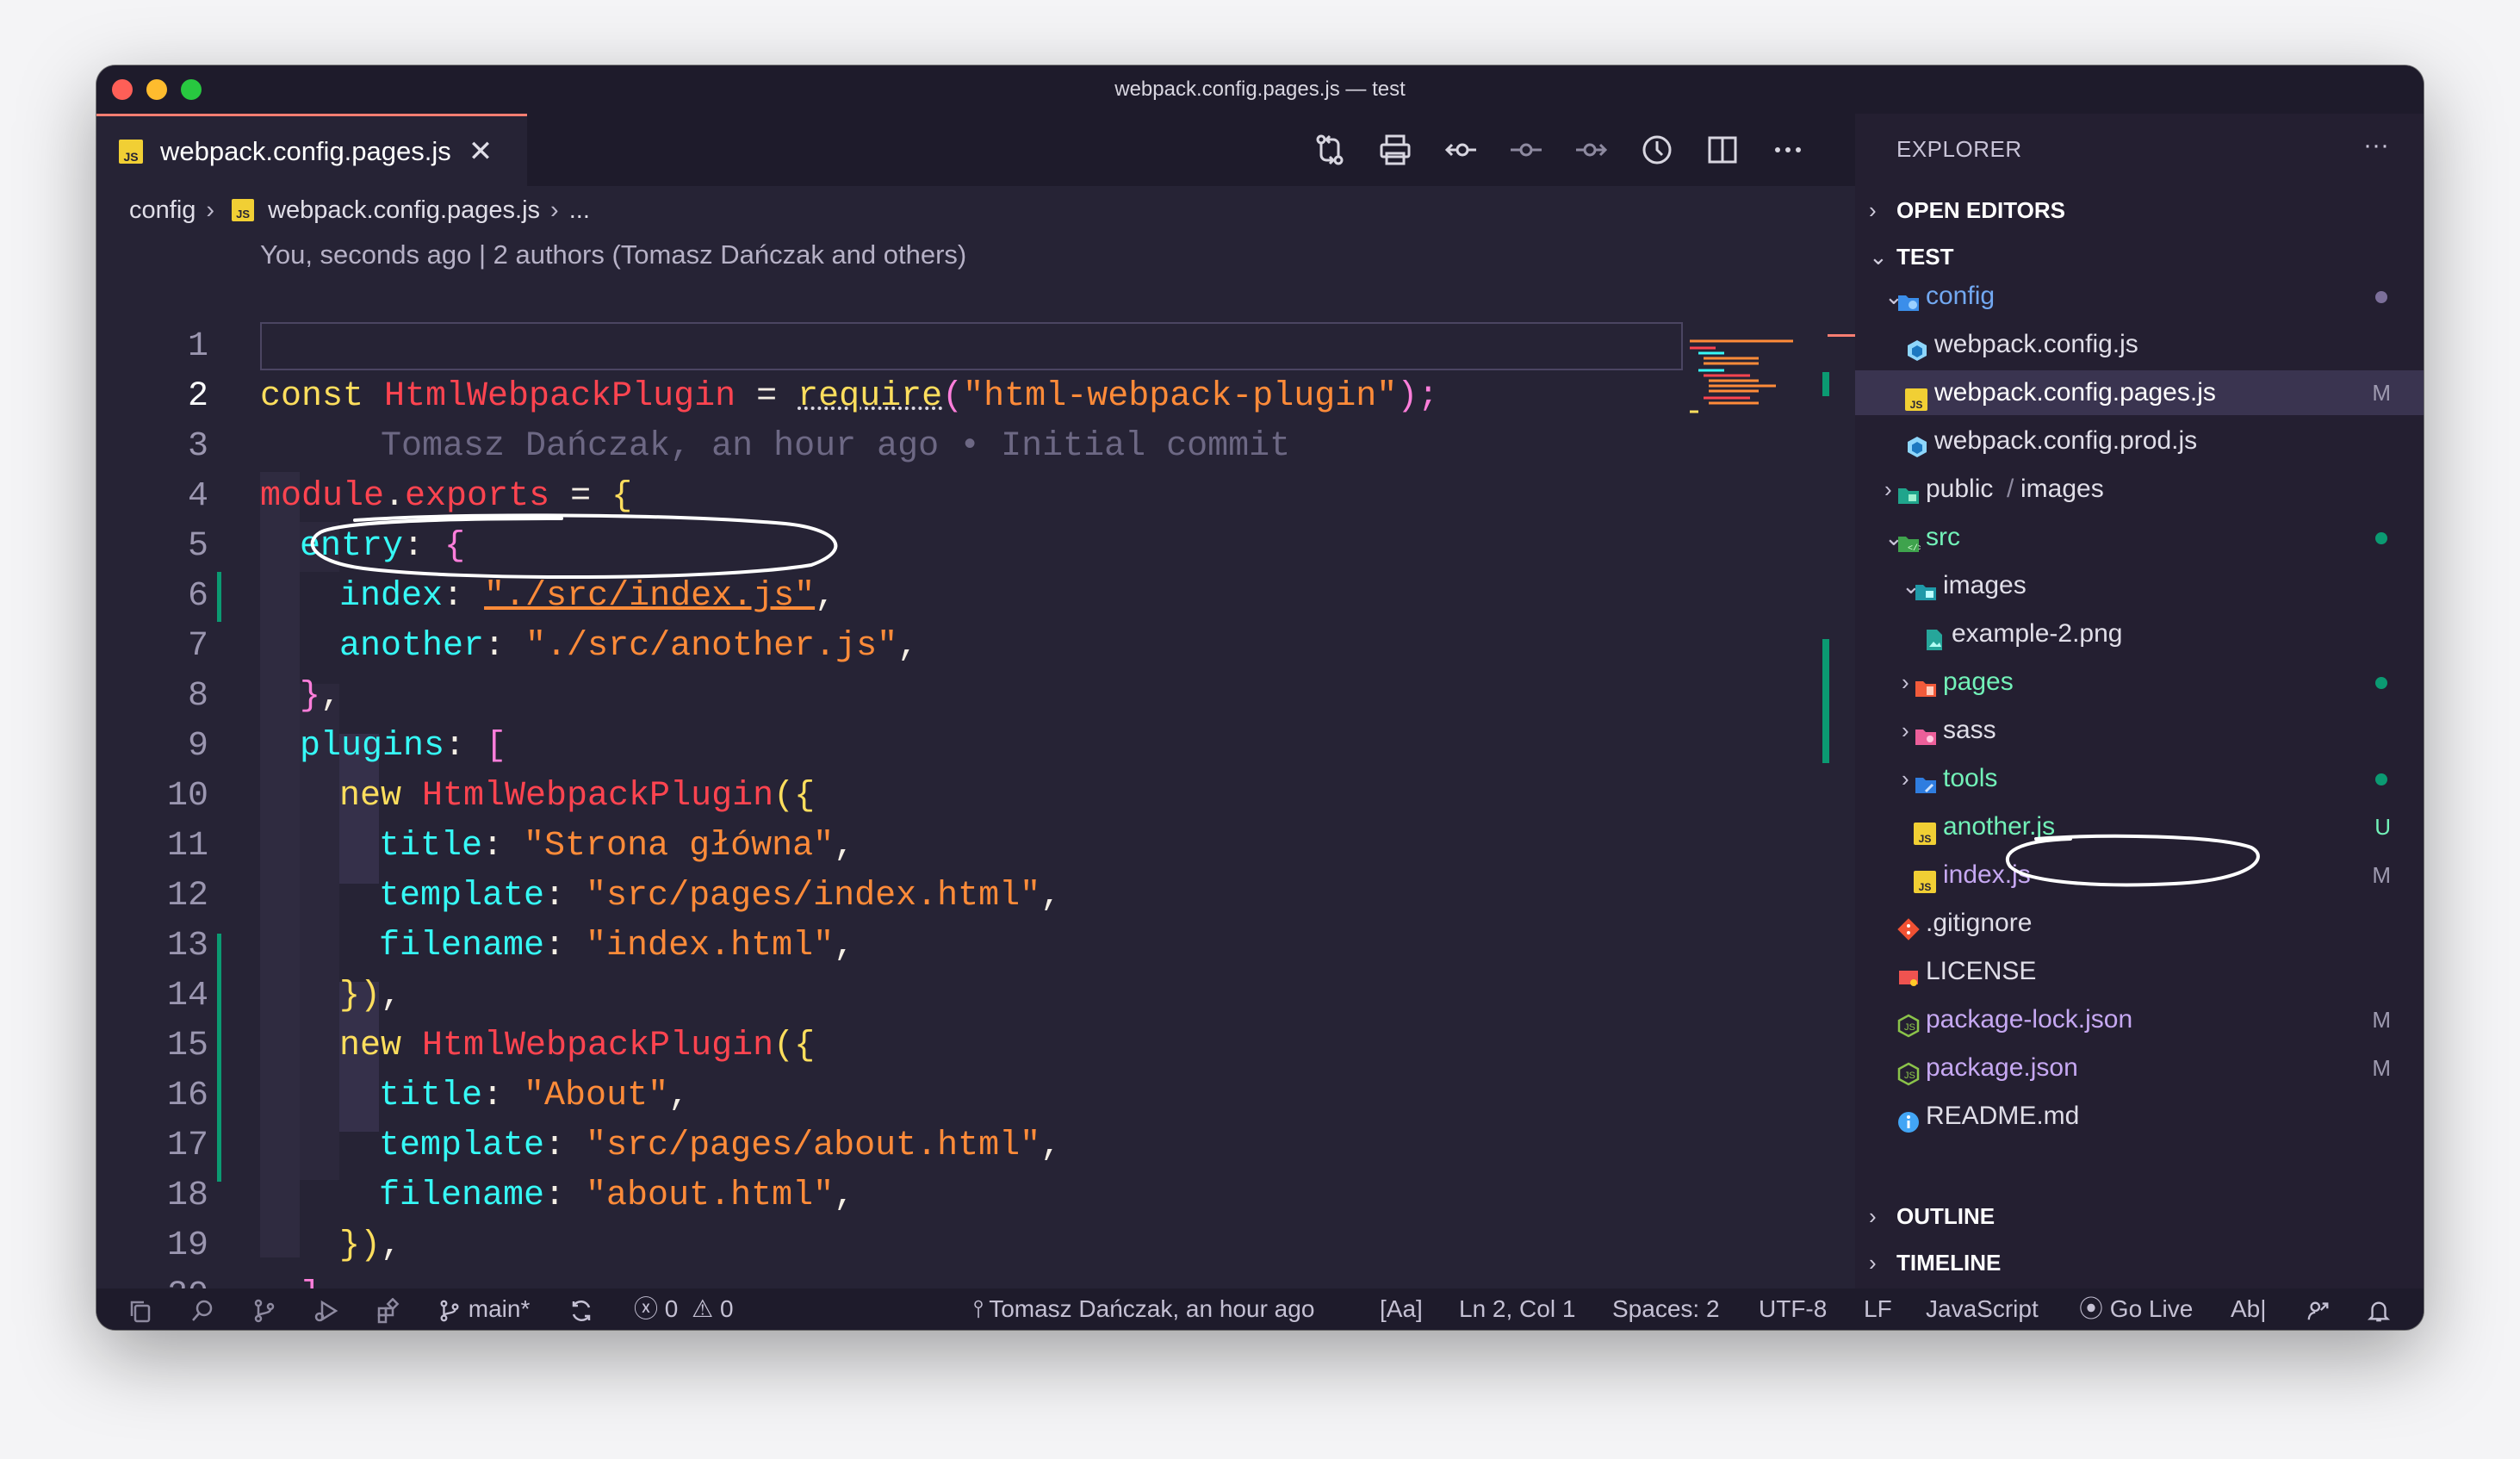  I want to click on folder-sass-icon, so click(1926, 732).